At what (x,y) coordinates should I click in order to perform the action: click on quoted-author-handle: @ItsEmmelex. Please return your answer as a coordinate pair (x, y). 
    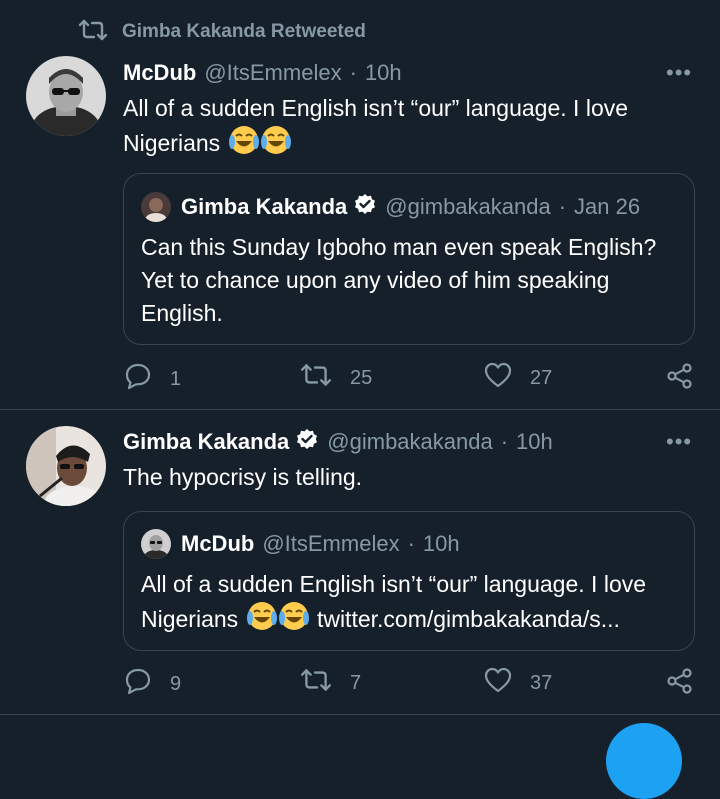
    Looking at the image, I should click on (331, 543).